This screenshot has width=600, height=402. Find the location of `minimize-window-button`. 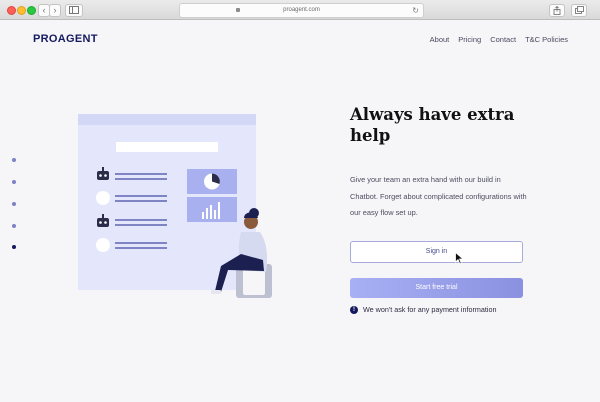

minimize-window-button is located at coordinates (21, 10).